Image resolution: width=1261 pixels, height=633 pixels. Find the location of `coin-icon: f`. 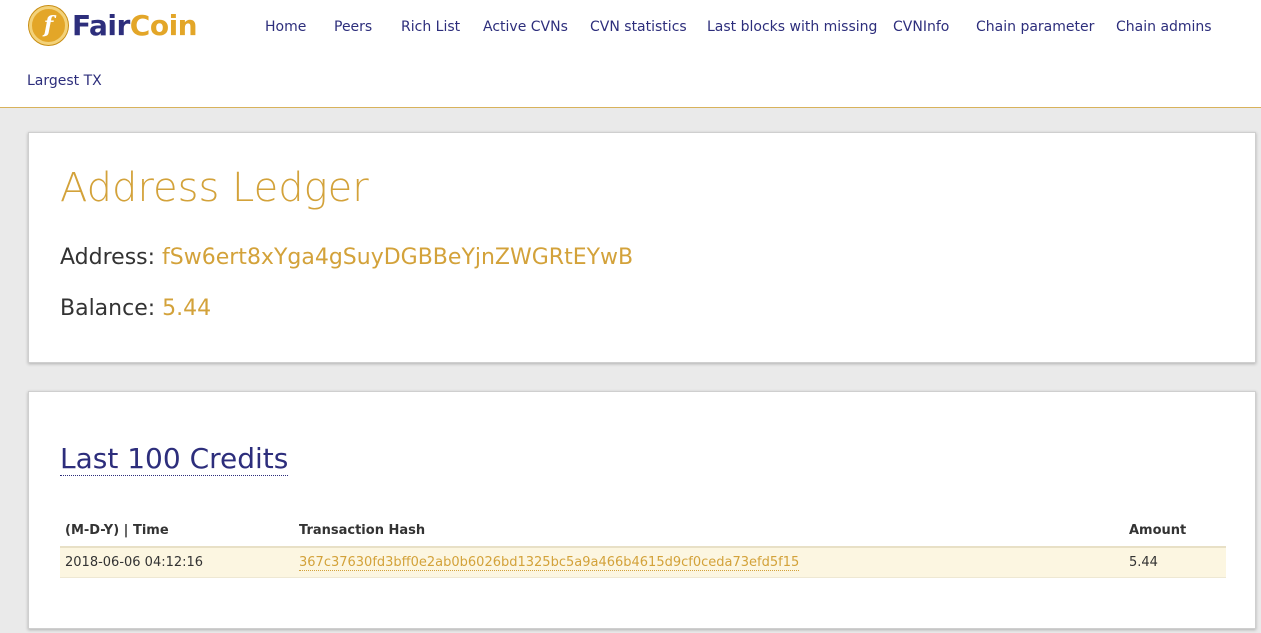

coin-icon: f is located at coordinates (48, 25).